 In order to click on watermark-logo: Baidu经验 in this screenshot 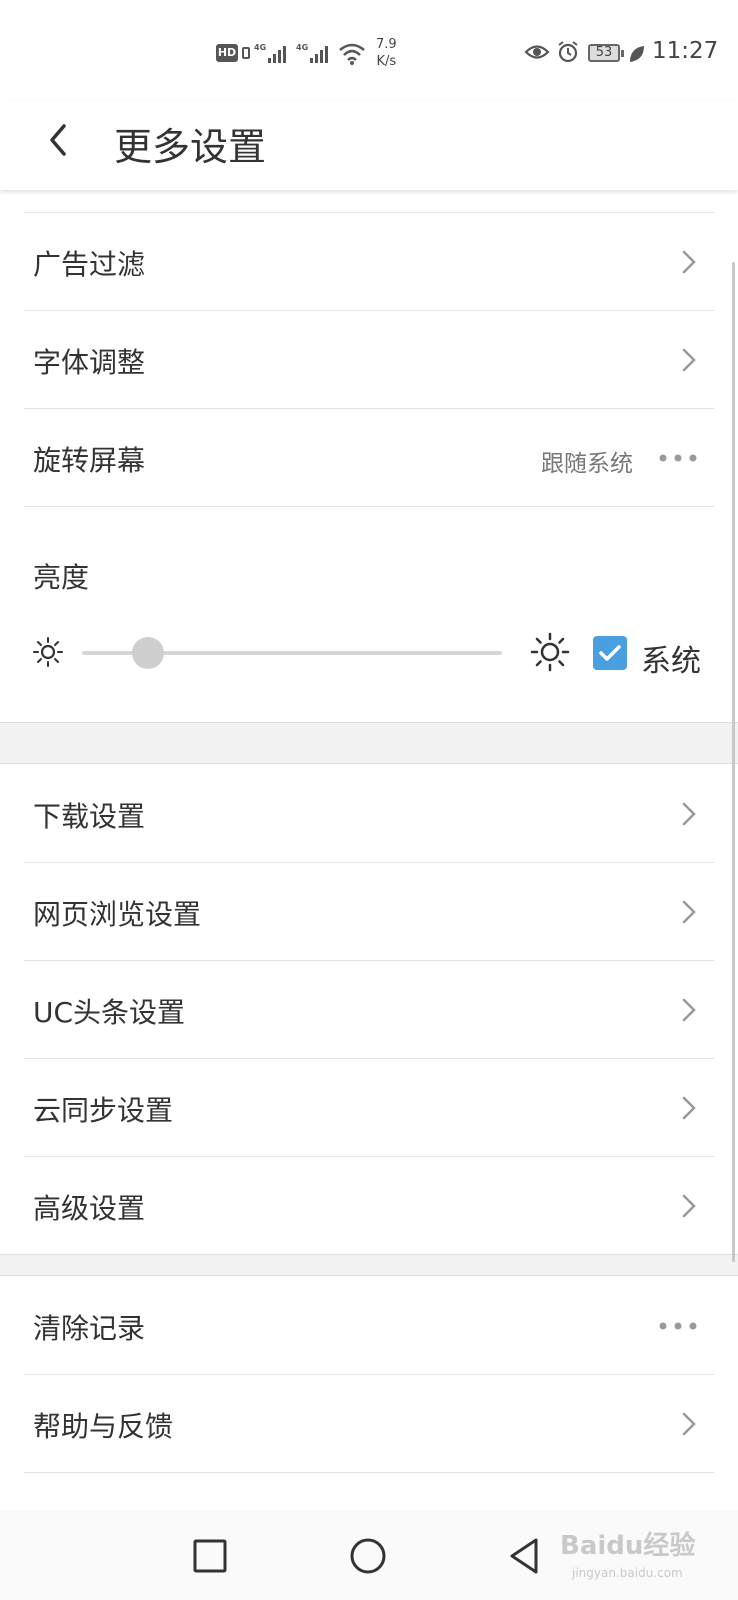, I will do `click(628, 1546)`.